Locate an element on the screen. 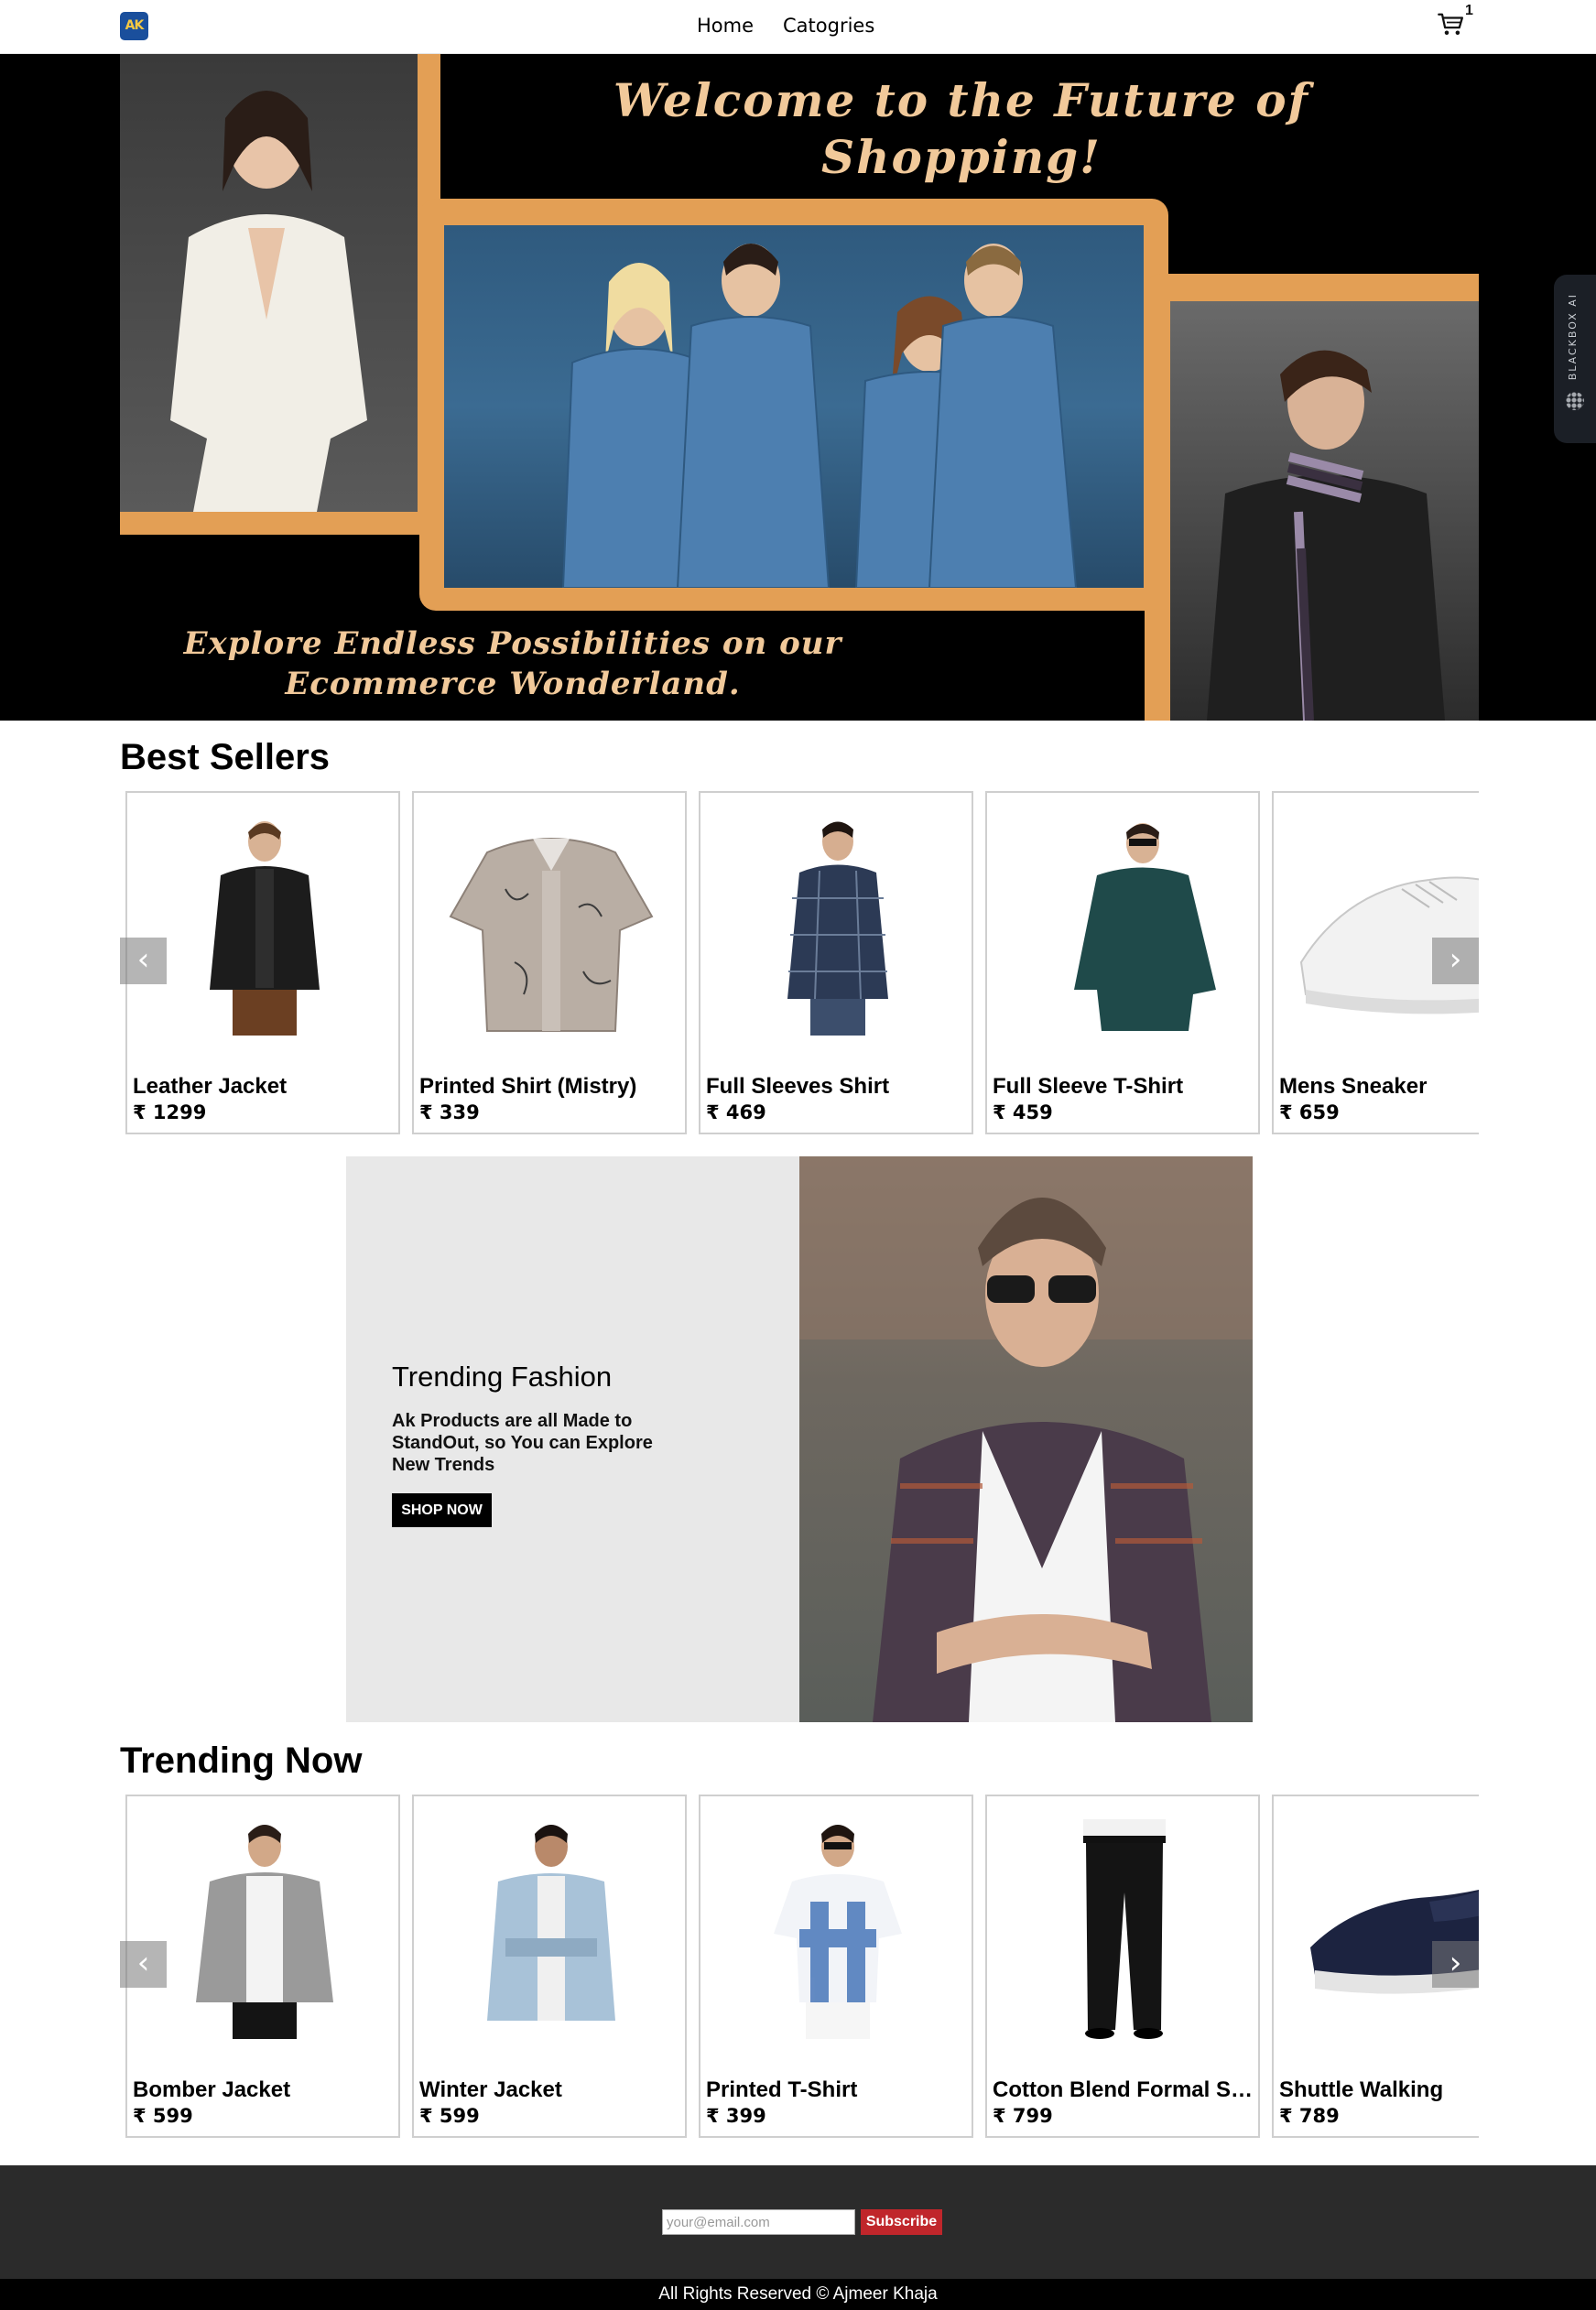 This screenshot has width=1596, height=2310. product-image-mens-sneaker is located at coordinates (1389, 945).